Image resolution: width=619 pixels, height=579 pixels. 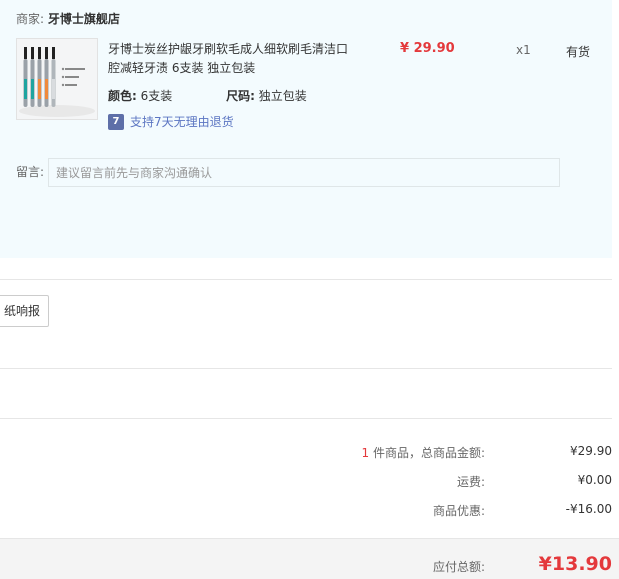 What do you see at coordinates (282, 96) in the screenshot?
I see `size-value: 独立包装` at bounding box center [282, 96].